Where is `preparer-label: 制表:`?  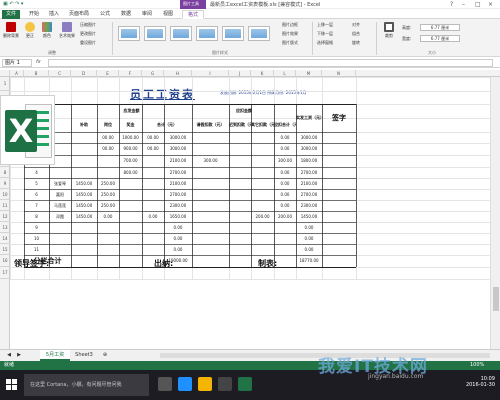 preparer-label: 制表: is located at coordinates (267, 263).